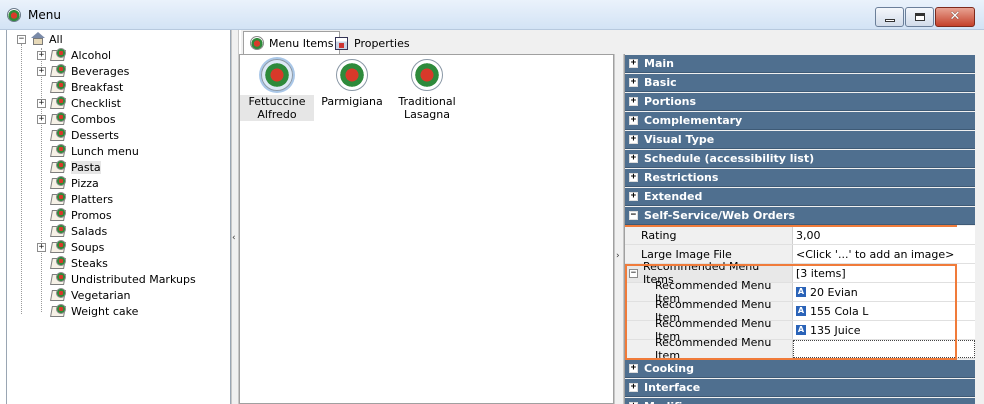 The height and width of the screenshot is (404, 984). I want to click on menu-item: Parmigiana, so click(352, 83).